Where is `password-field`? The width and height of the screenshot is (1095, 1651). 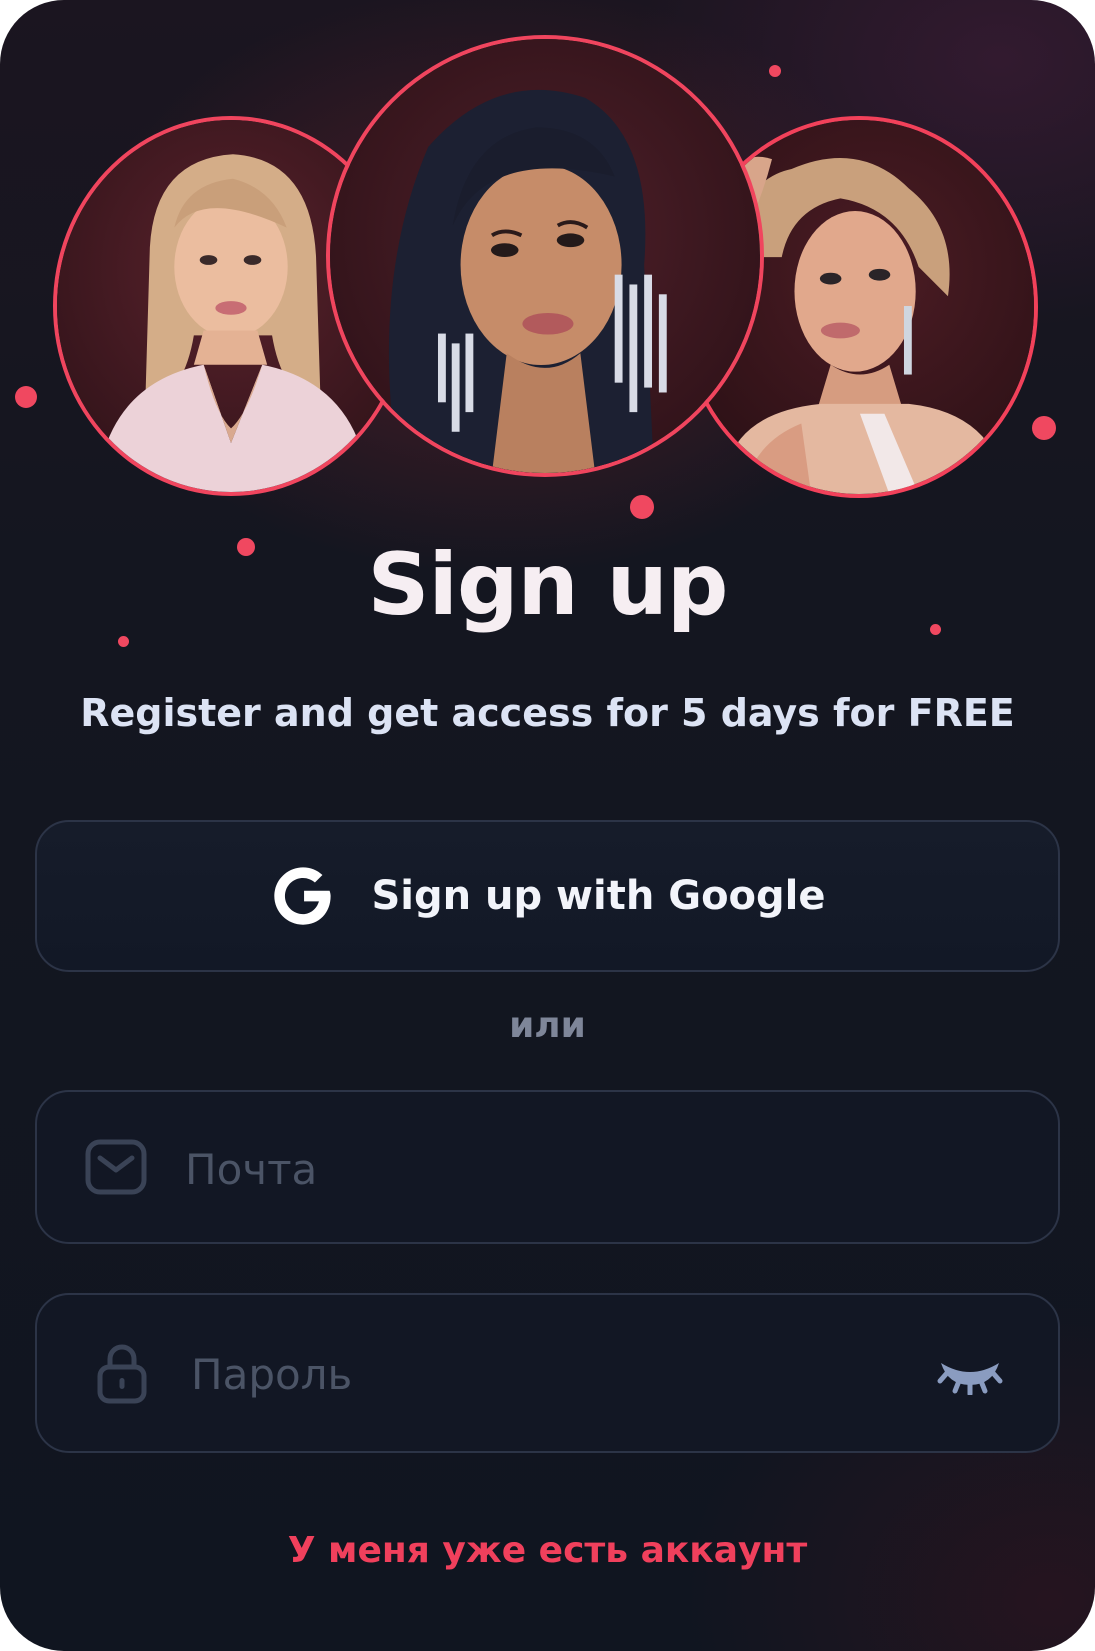 password-field is located at coordinates (547, 1373).